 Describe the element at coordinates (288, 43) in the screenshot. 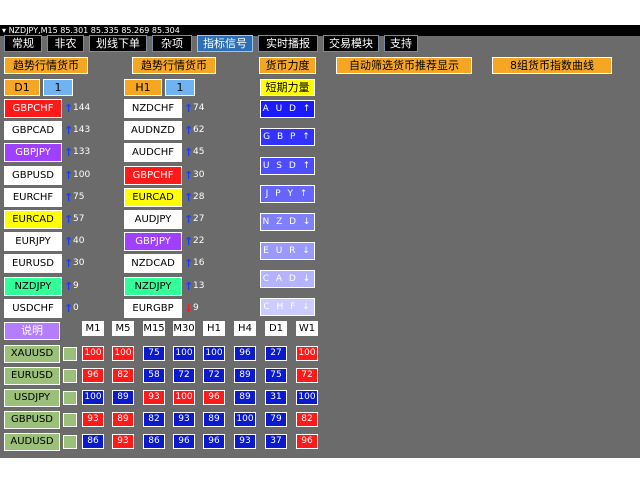

I see `toolbar-button-5: 实时播报` at that location.